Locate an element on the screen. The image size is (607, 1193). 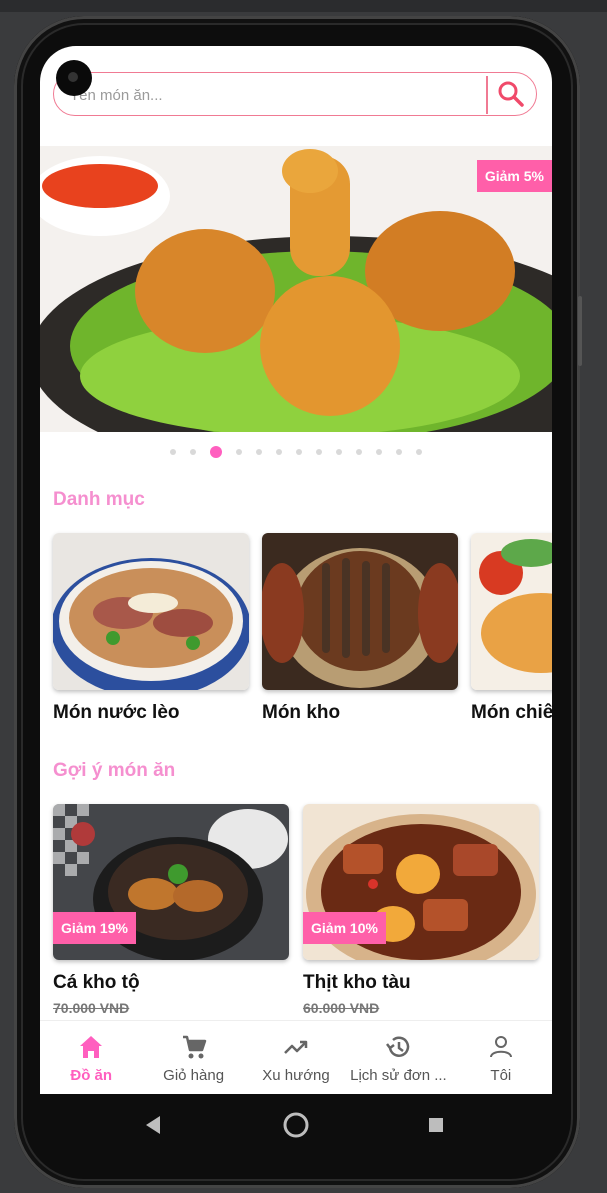
nav-label: Giỏ hàng is located at coordinates (194, 1075).